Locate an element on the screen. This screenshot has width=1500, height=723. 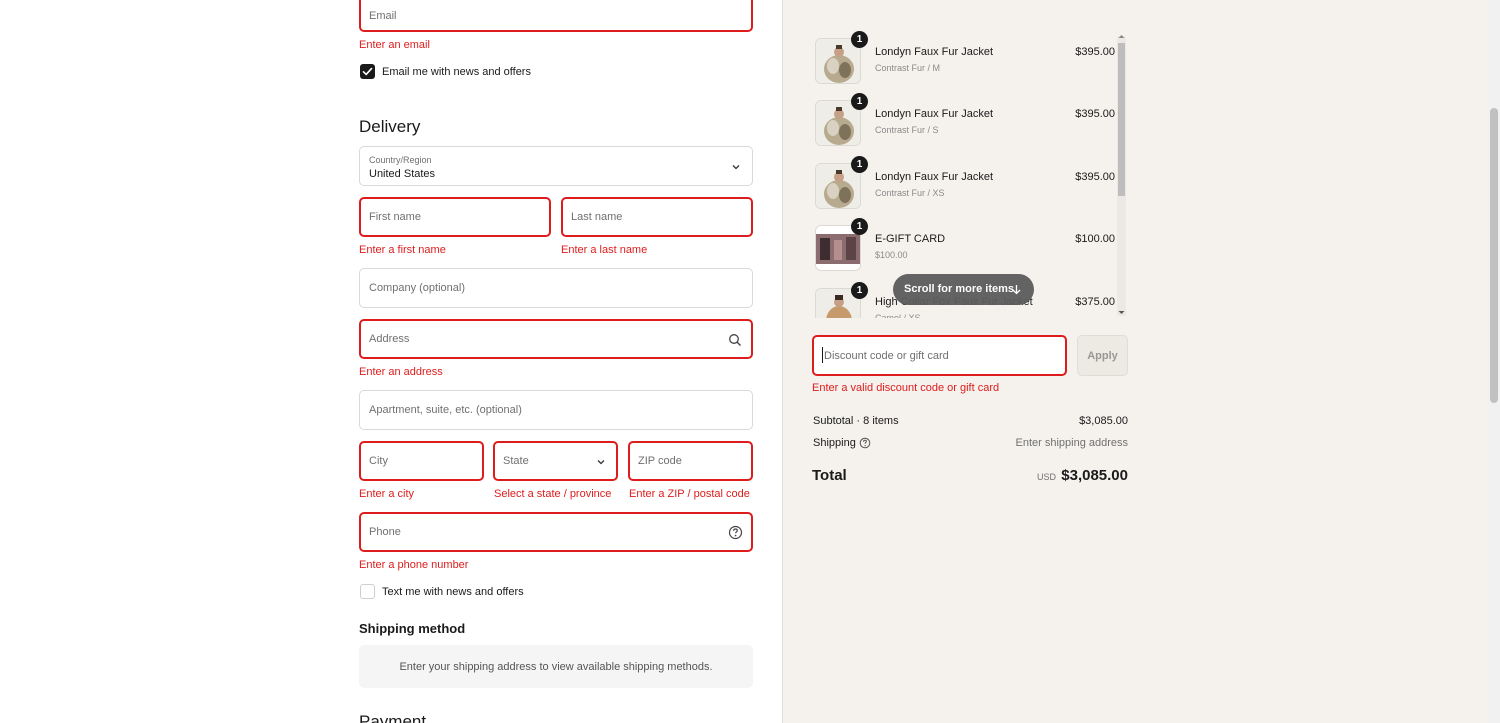
address-field: Address is located at coordinates (556, 339).